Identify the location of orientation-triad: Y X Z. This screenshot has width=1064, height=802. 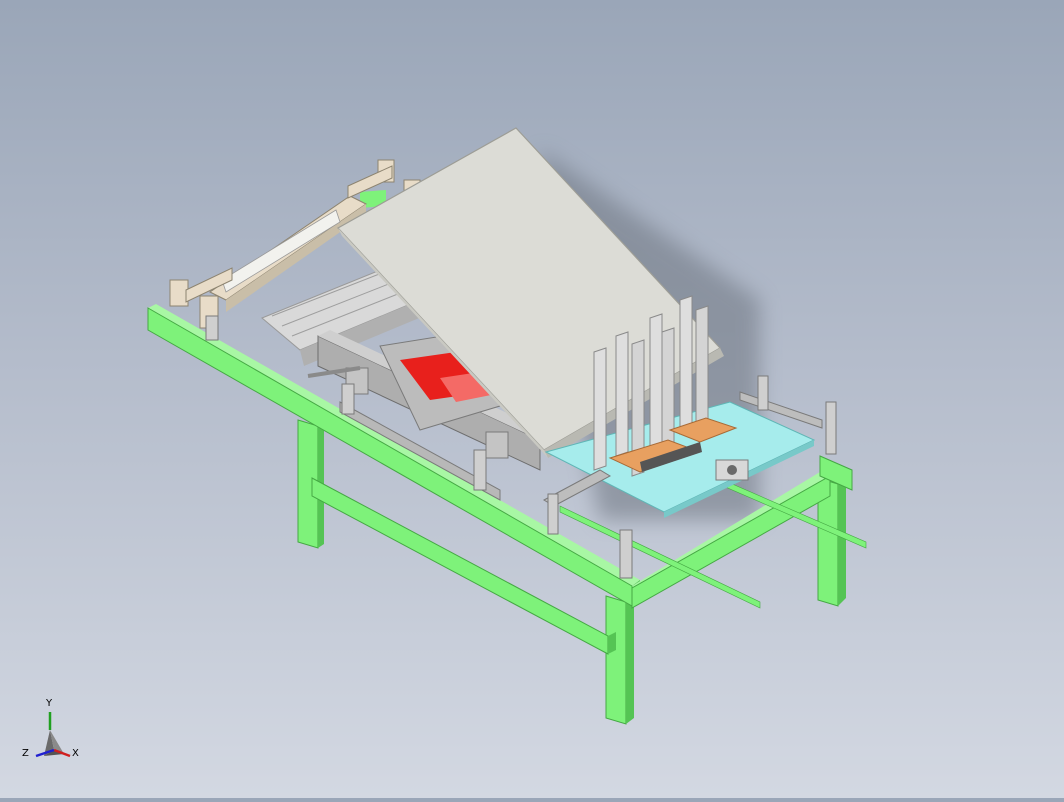
(54, 739).